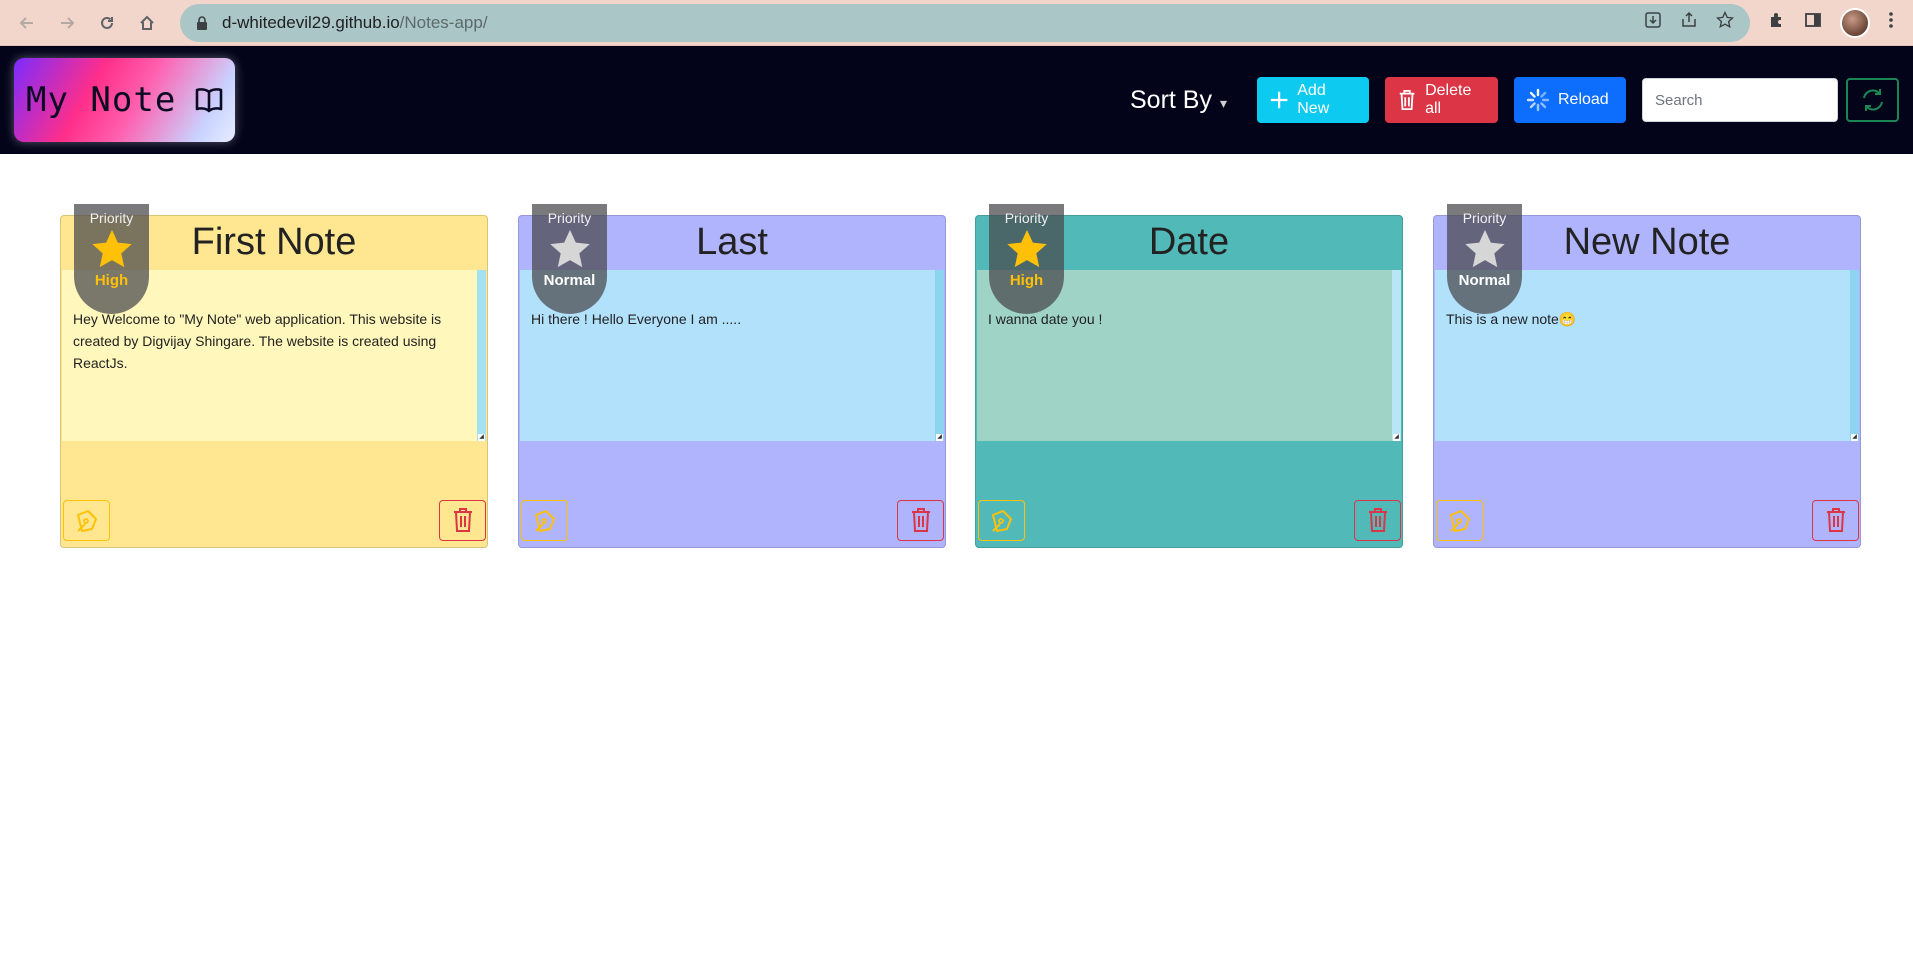 Image resolution: width=1913 pixels, height=970 pixels. I want to click on browser-toolbar: d-whitedevil29.github.io/Notes-app/, so click(956, 23).